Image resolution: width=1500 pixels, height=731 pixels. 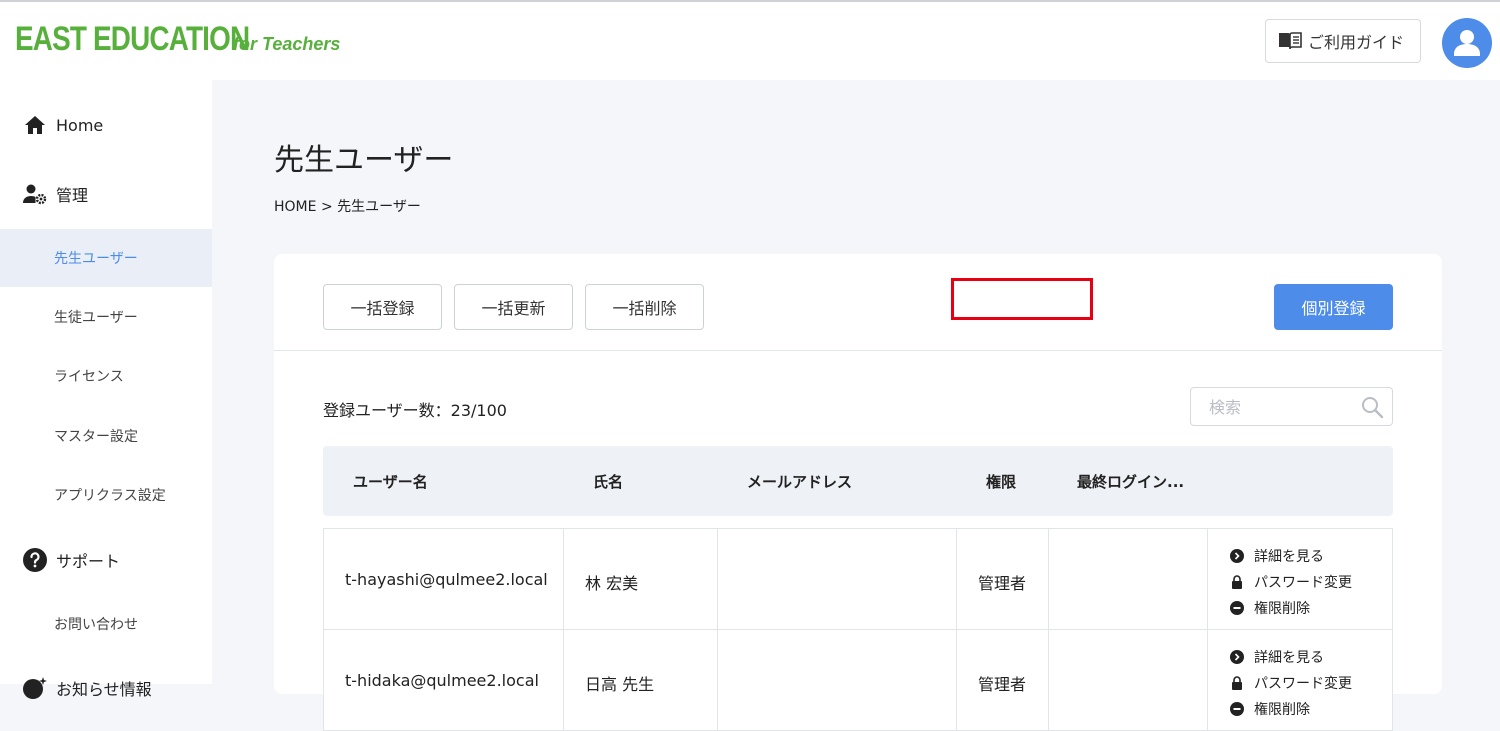 I want to click on sidebar-item-label: お知らせ情報, so click(x=104, y=689).